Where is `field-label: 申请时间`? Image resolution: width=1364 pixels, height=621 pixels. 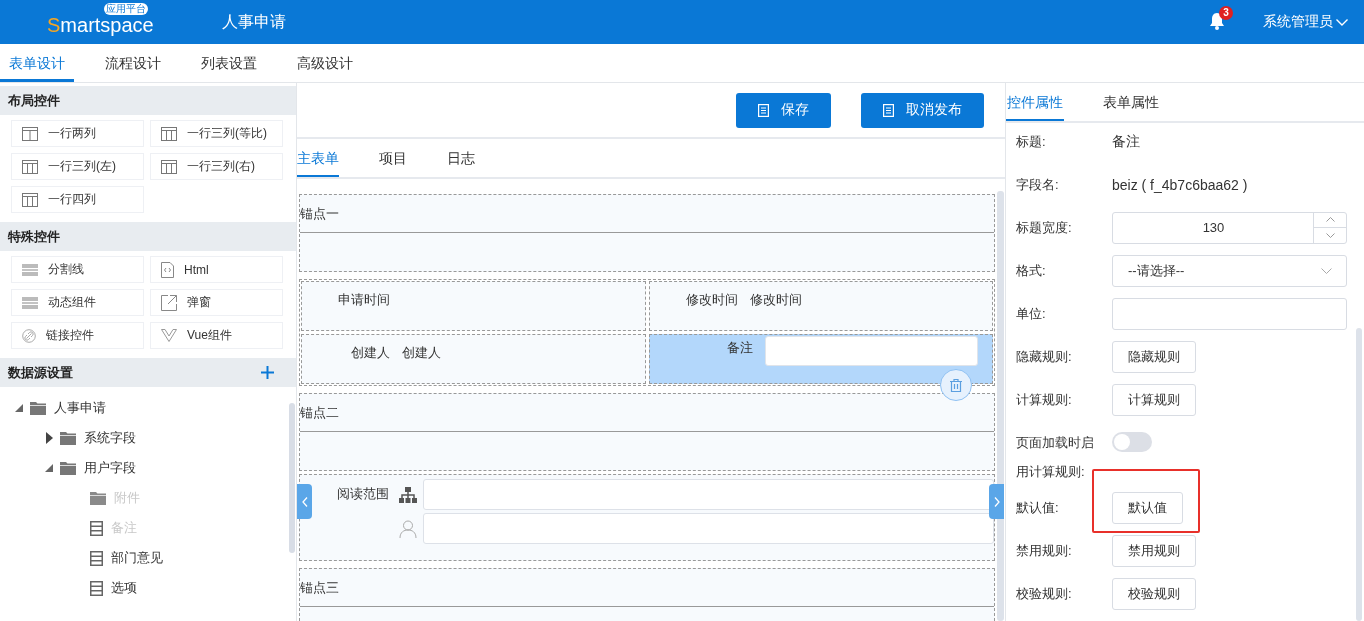
field-label: 申请时间 is located at coordinates (363, 300).